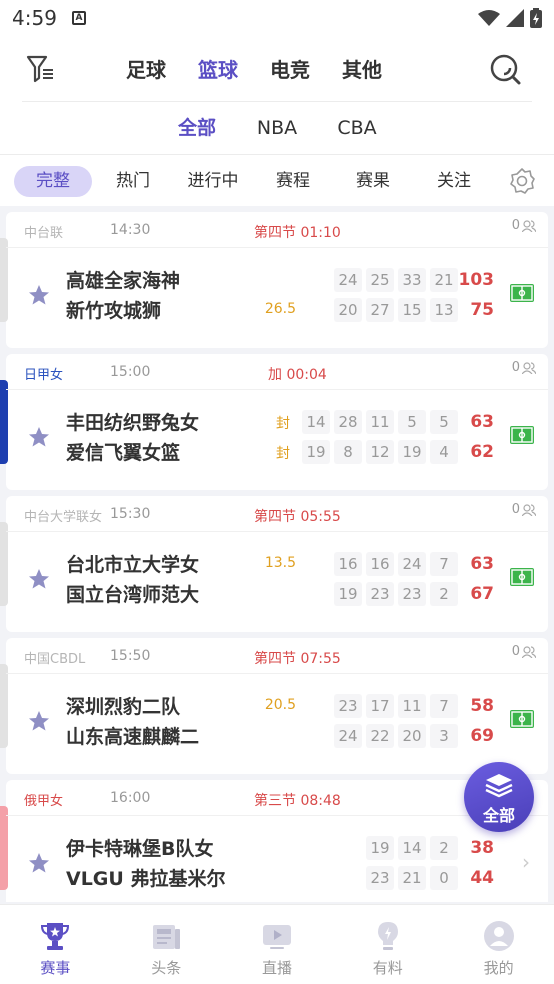  What do you see at coordinates (133, 181) in the screenshot?
I see `filter-hot: 热门` at bounding box center [133, 181].